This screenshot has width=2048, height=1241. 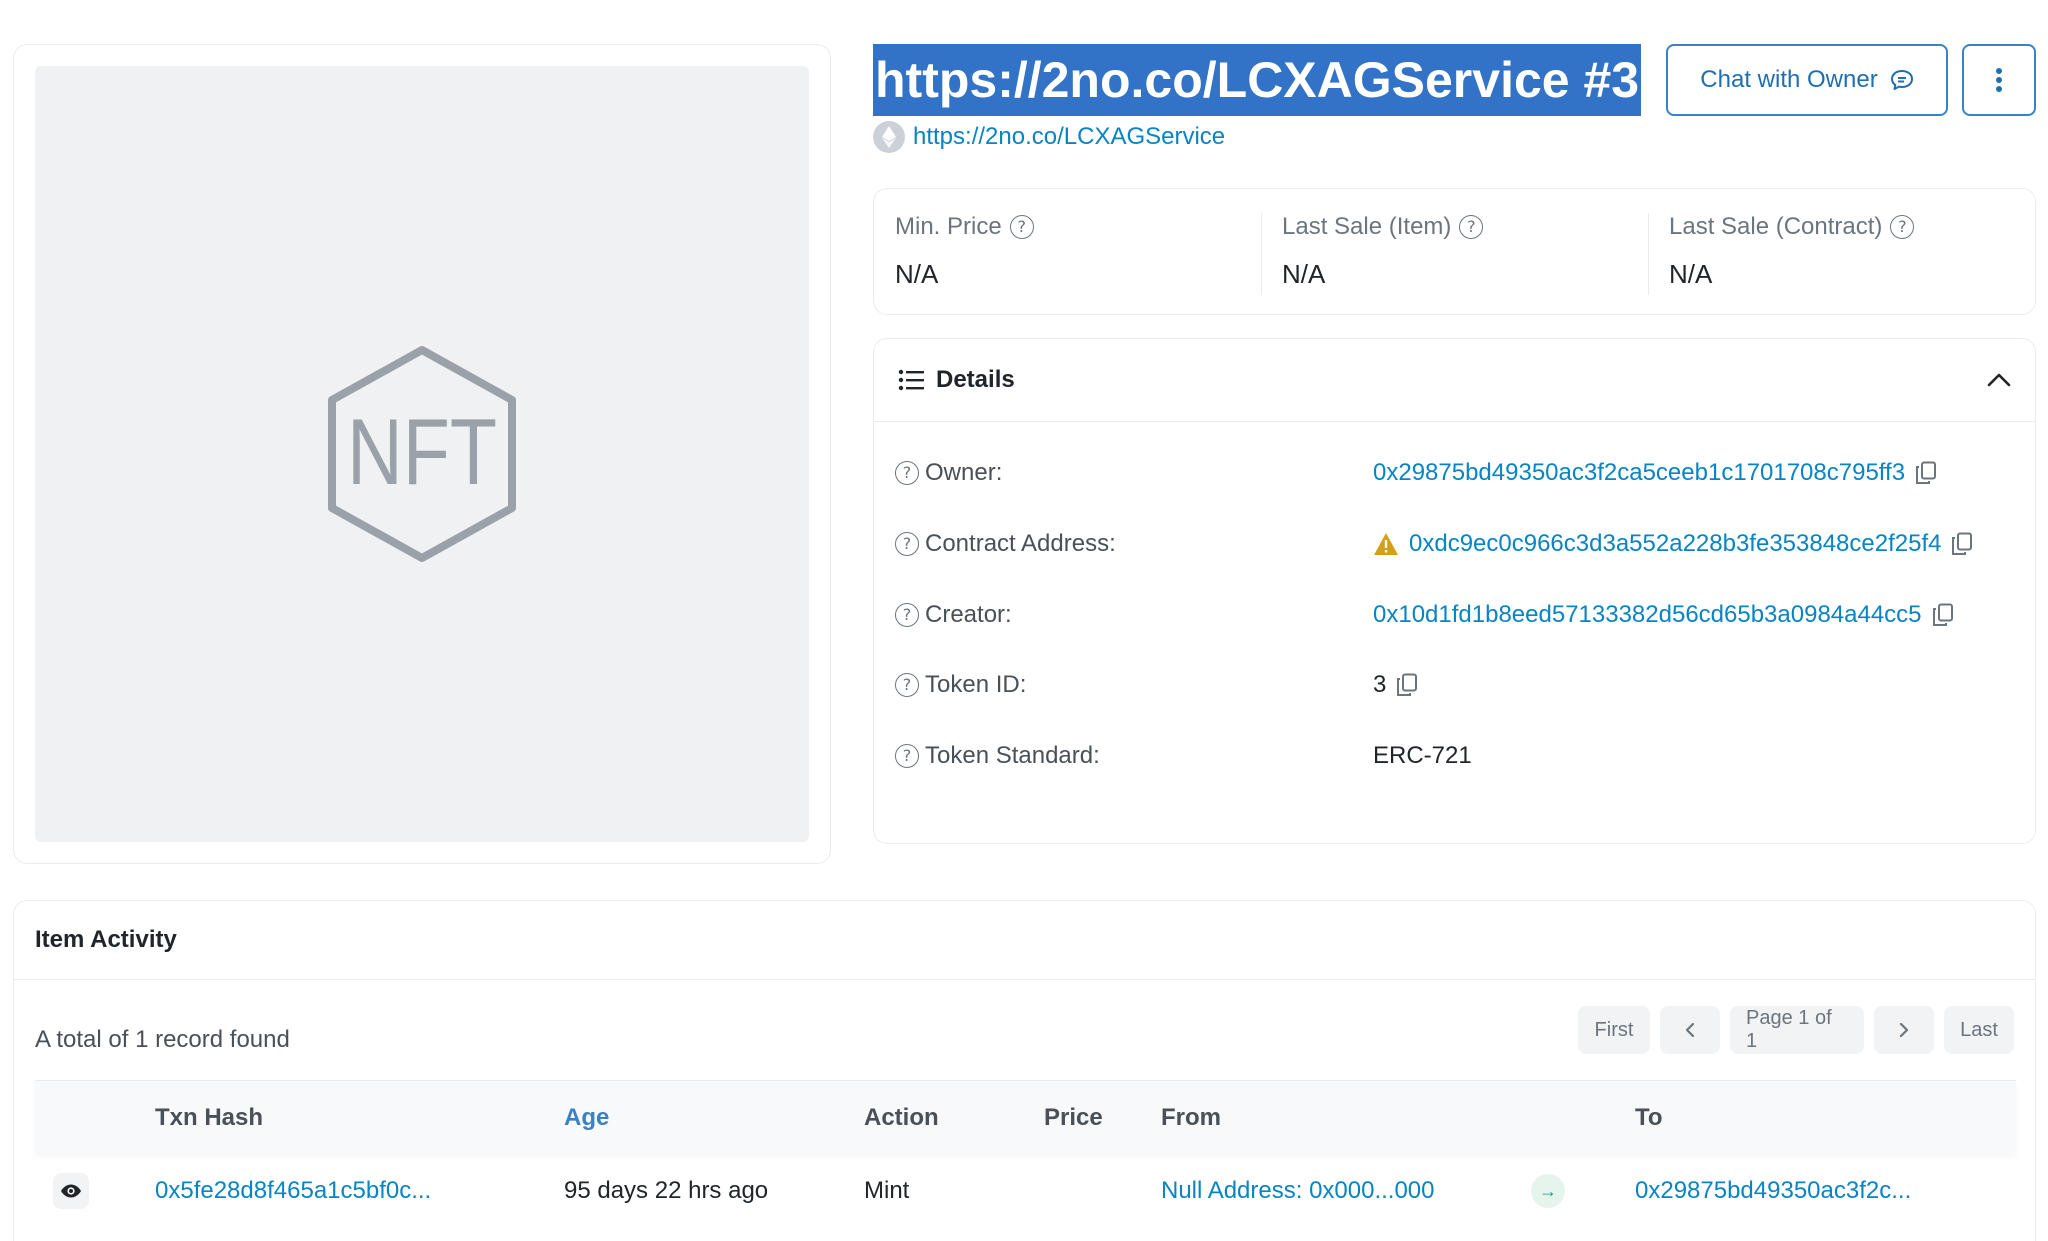 I want to click on chevron-right-icon, so click(x=1904, y=1030).